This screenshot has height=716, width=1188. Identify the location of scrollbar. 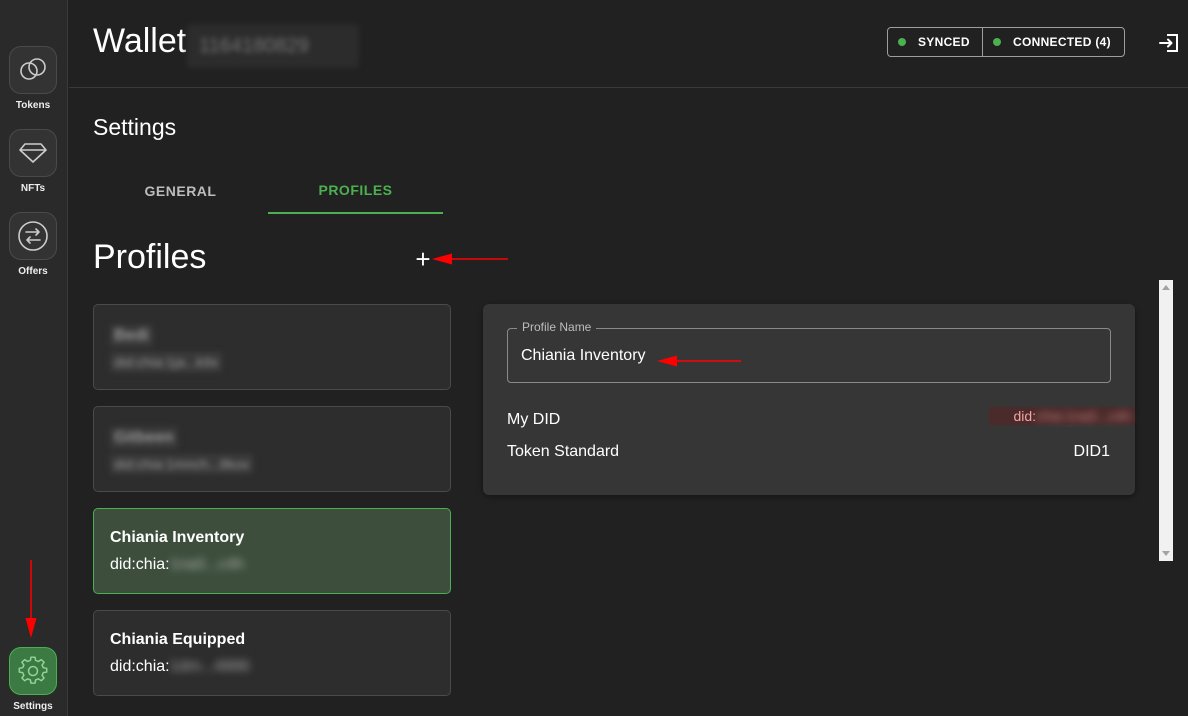
(1166, 420).